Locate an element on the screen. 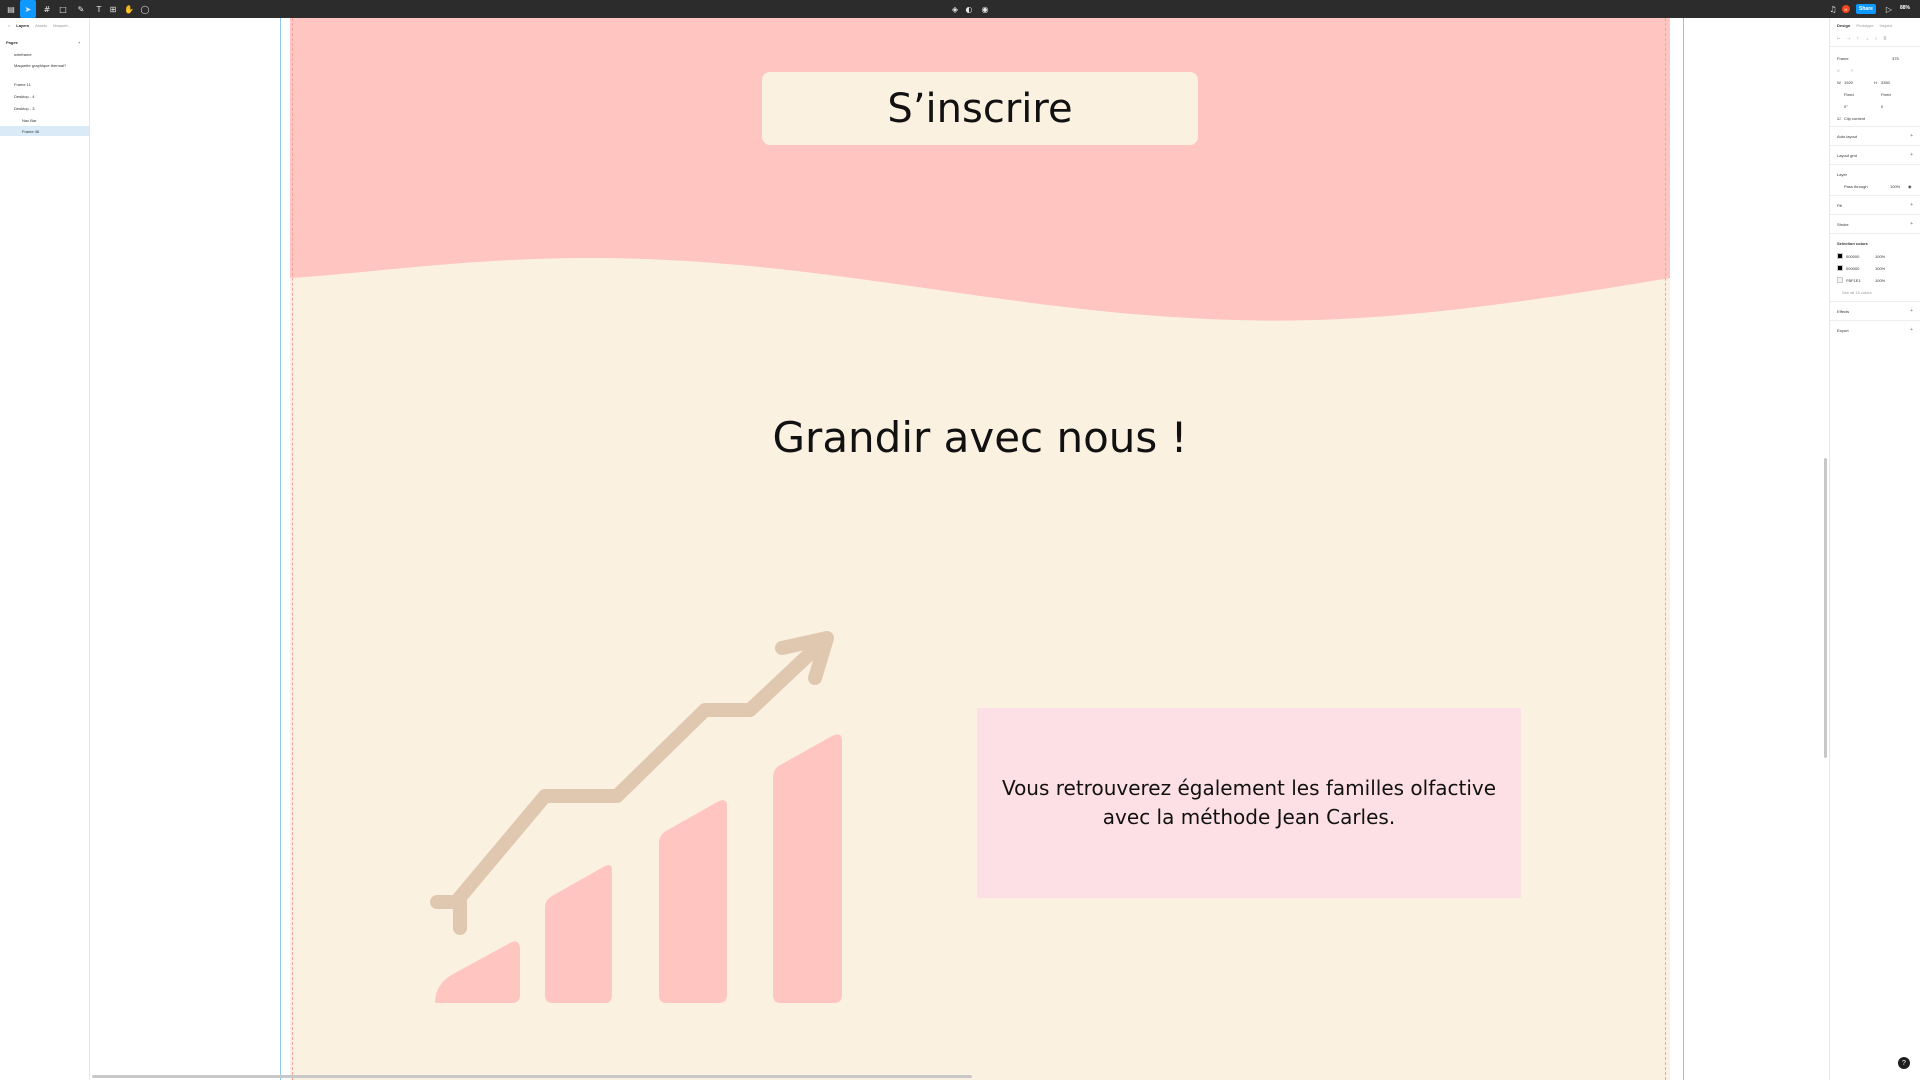 This screenshot has height=1080, width=1920. add-export-icon: + is located at coordinates (1911, 330).